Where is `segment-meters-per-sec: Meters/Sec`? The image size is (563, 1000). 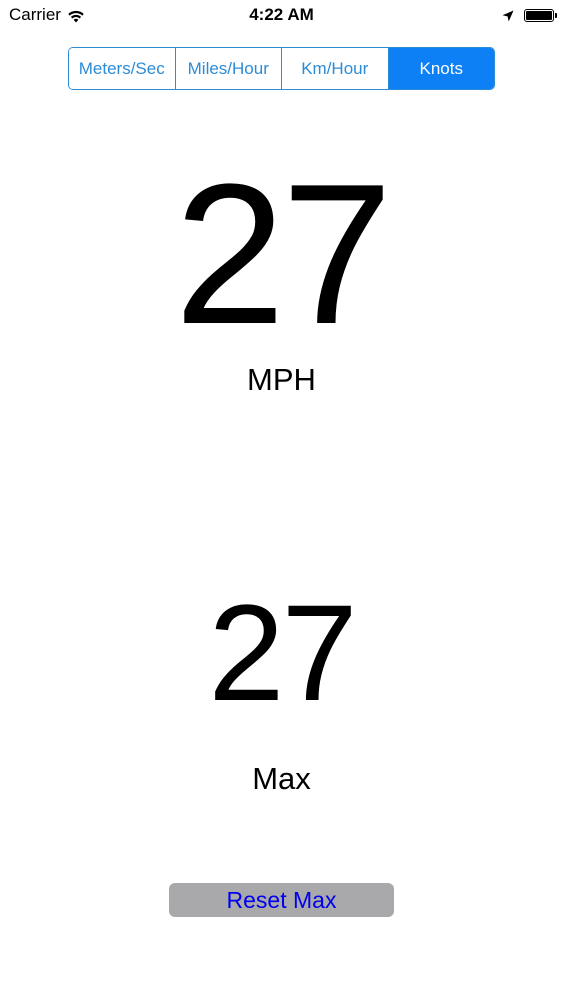 segment-meters-per-sec: Meters/Sec is located at coordinates (122, 68).